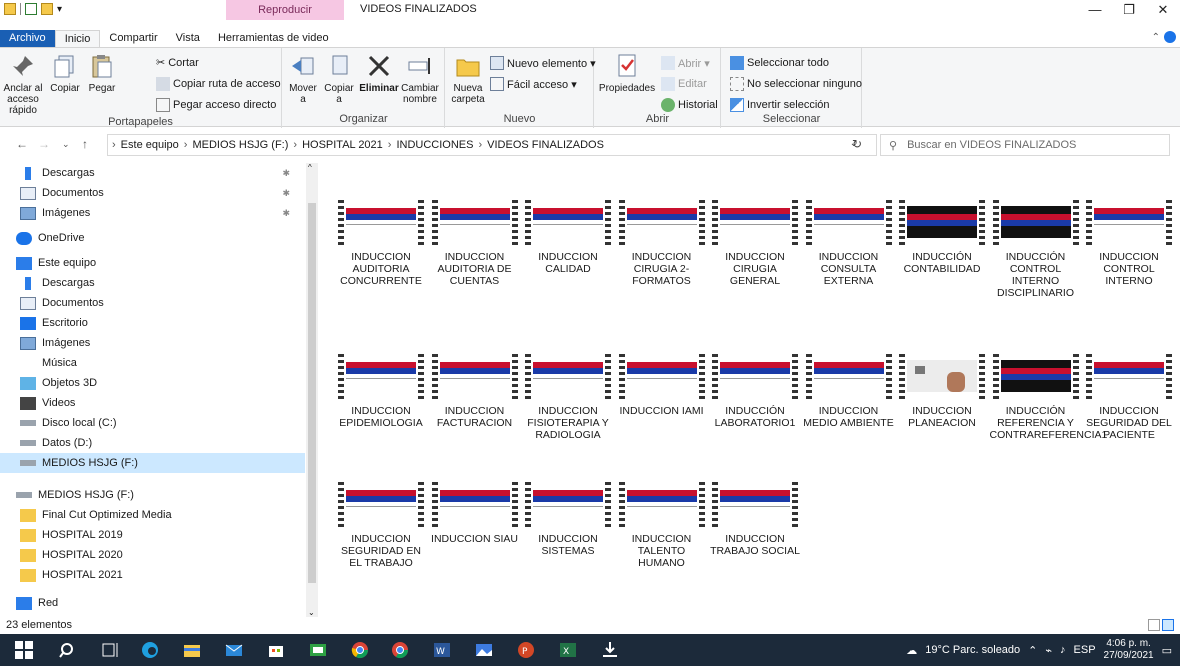 Image resolution: width=1180 pixels, height=666 pixels. I want to click on nav-item: HOSPITAL 2020, so click(152, 555).